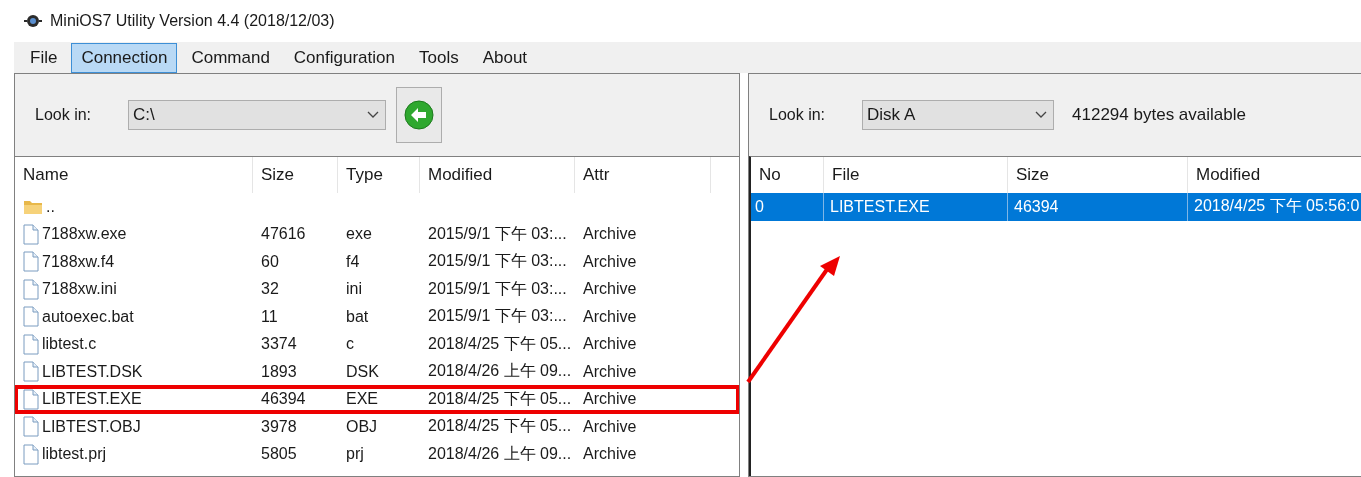 The height and width of the screenshot is (477, 1361). I want to click on drive-dropdown: C:\, so click(257, 115).